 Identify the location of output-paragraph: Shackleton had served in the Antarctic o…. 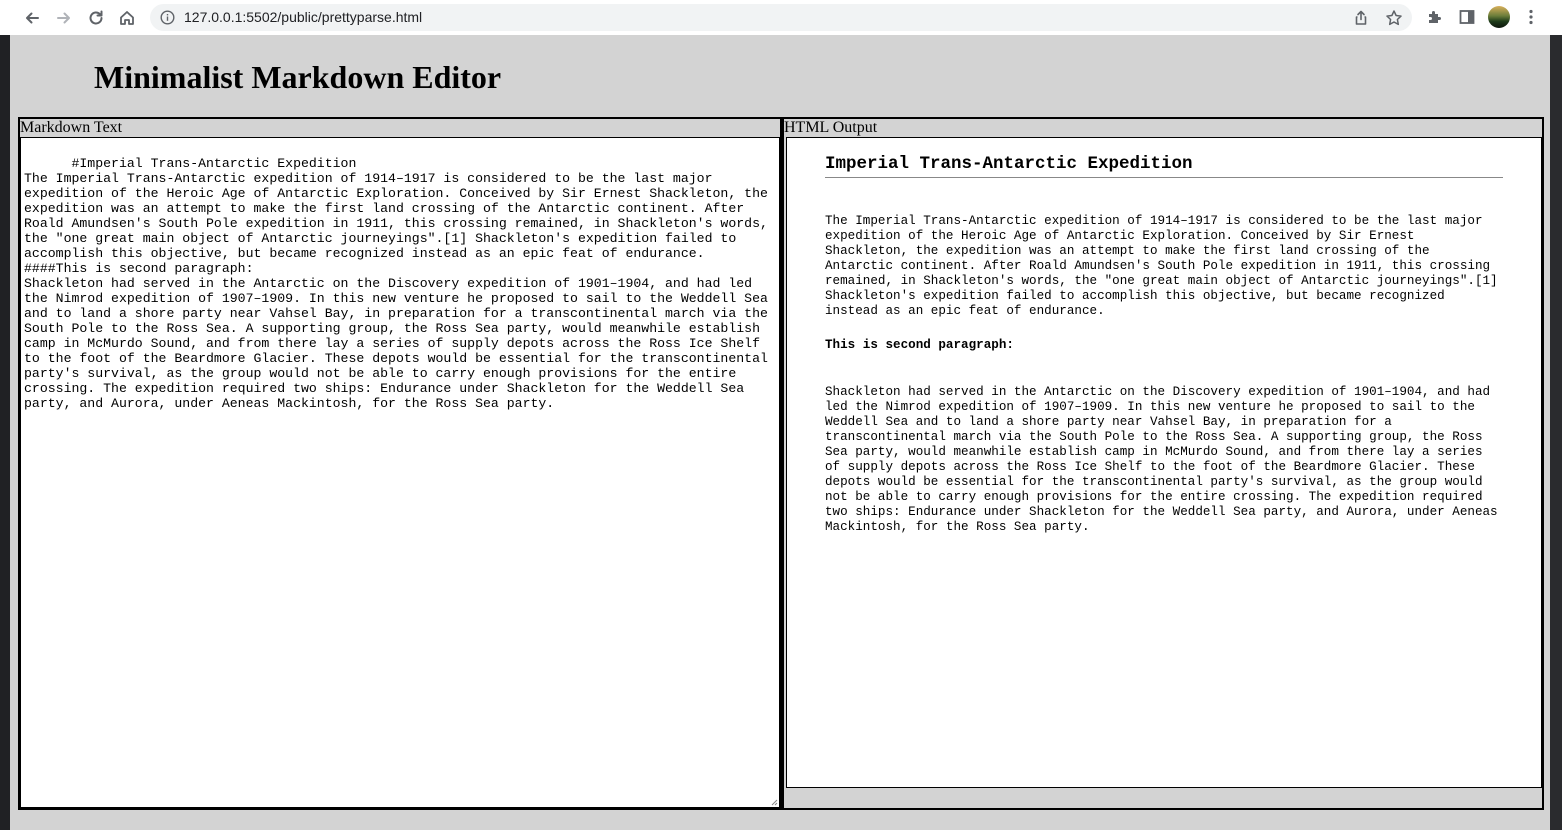
(1161, 459).